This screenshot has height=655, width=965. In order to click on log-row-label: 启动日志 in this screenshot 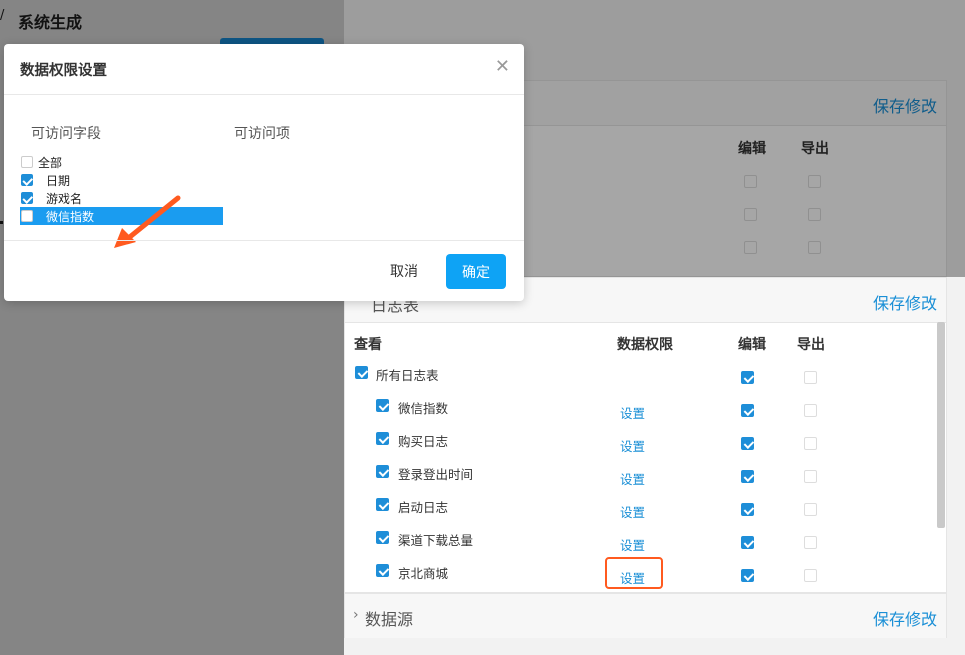, I will do `click(423, 507)`.